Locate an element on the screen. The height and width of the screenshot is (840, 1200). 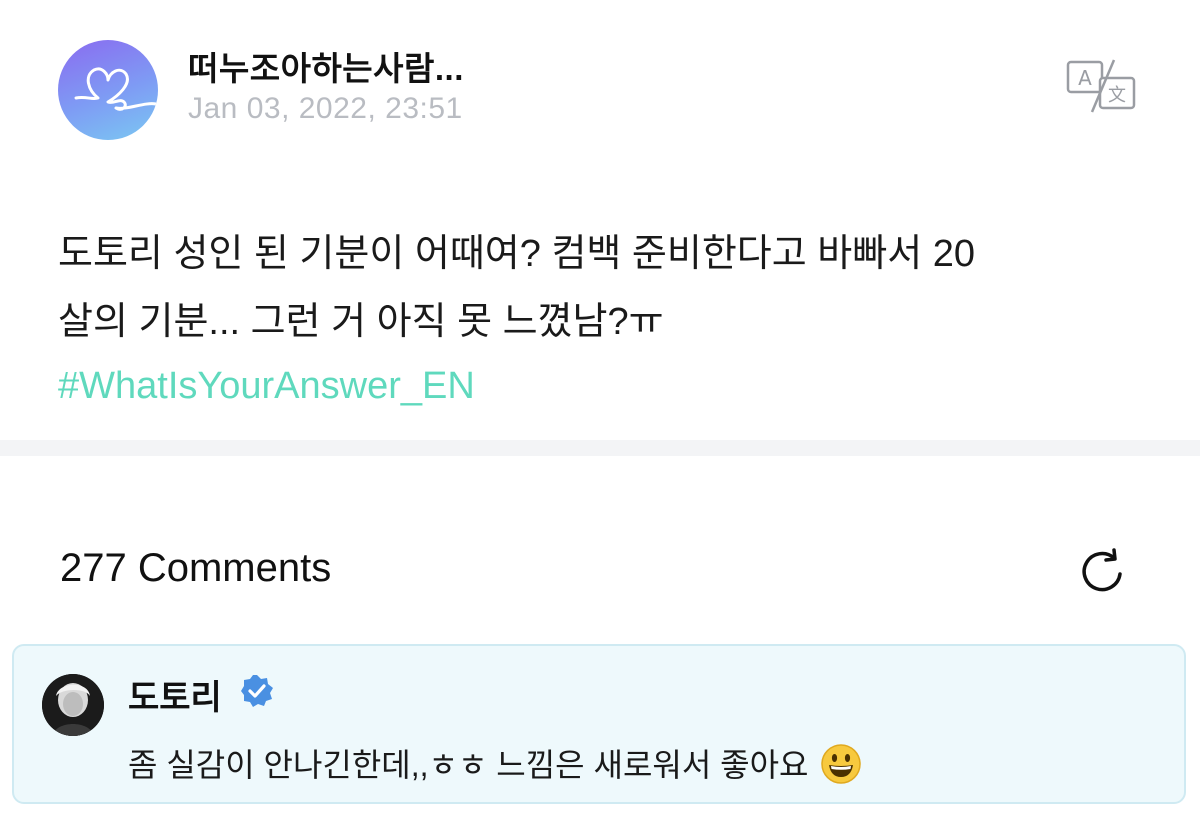
grinning-face-icon is located at coordinates (841, 763).